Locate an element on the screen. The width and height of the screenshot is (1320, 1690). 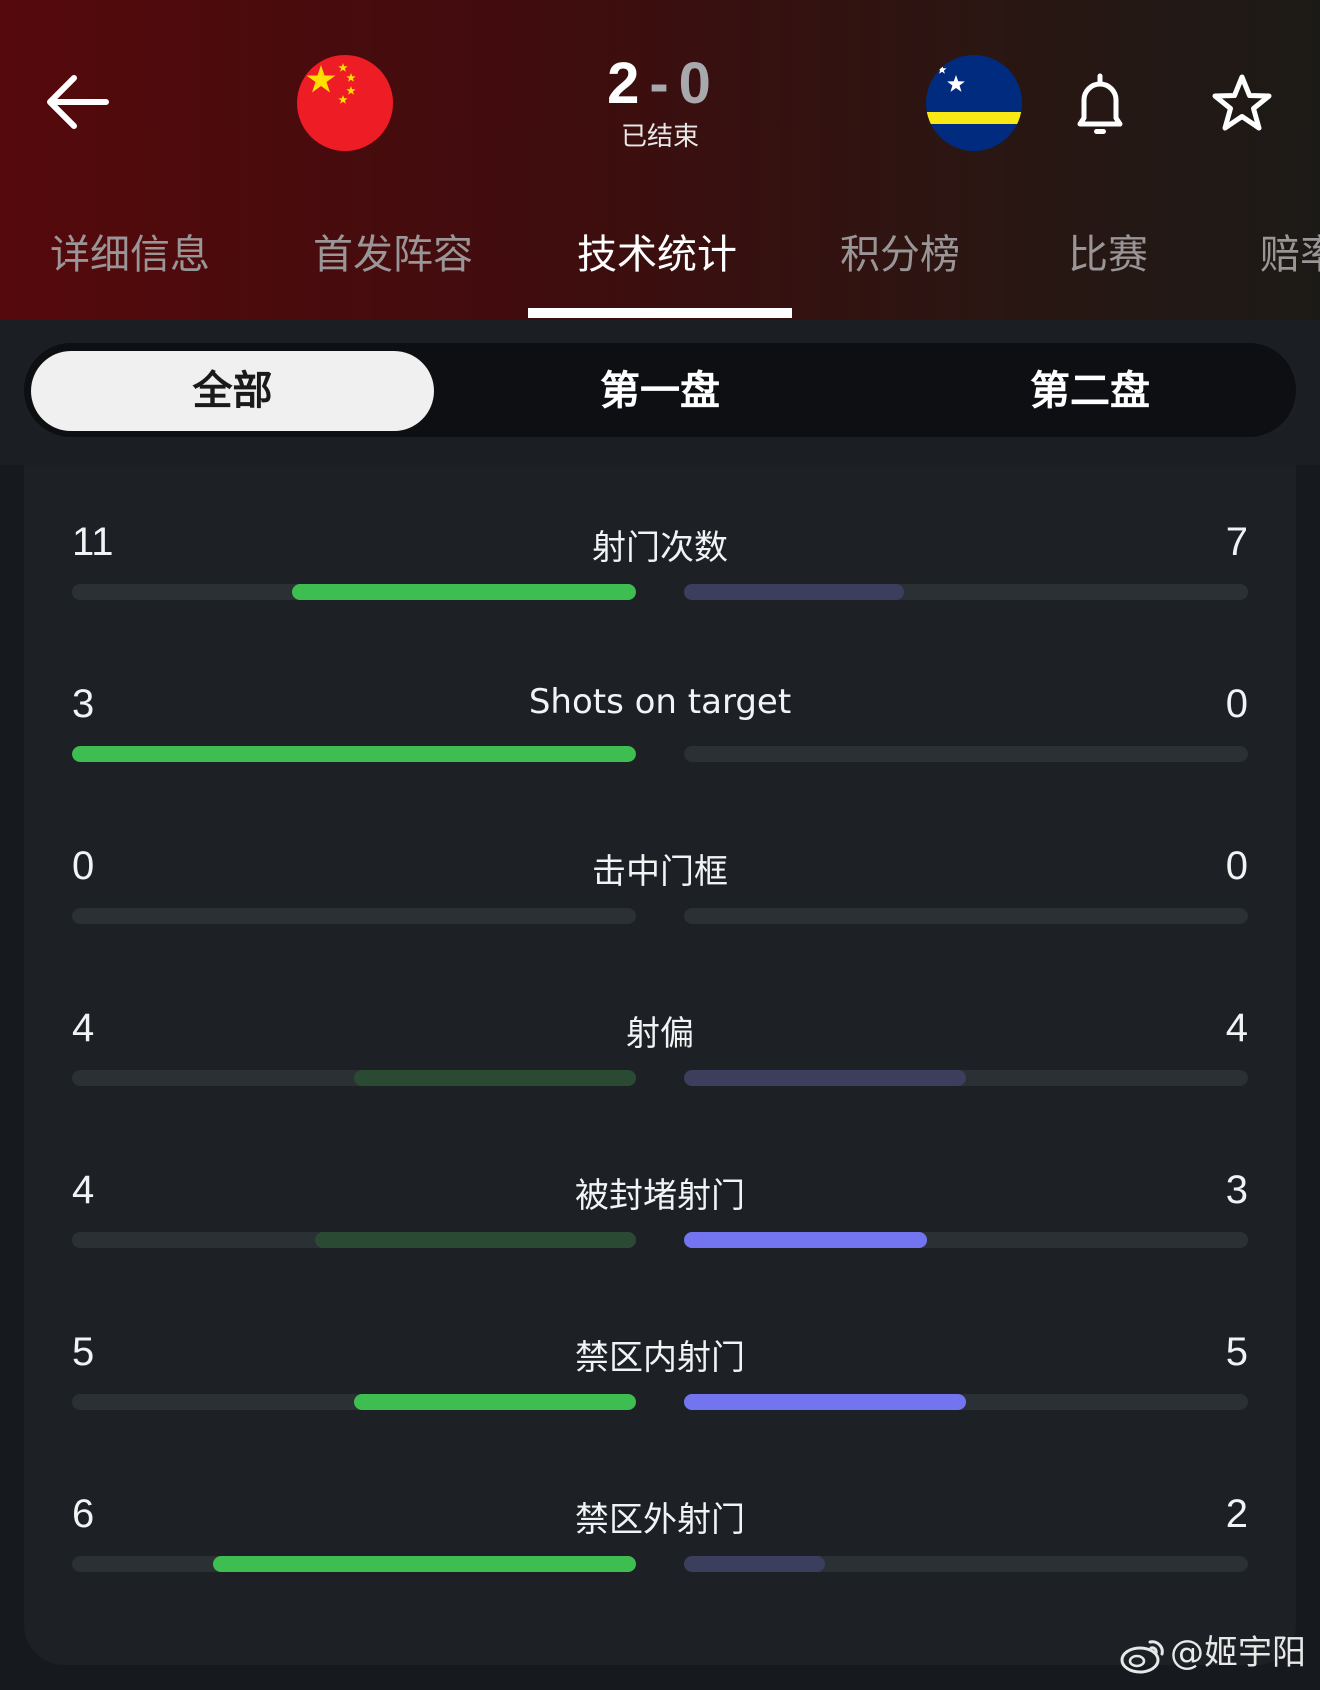
away-stat-value: 3 is located at coordinates (1236, 1190).